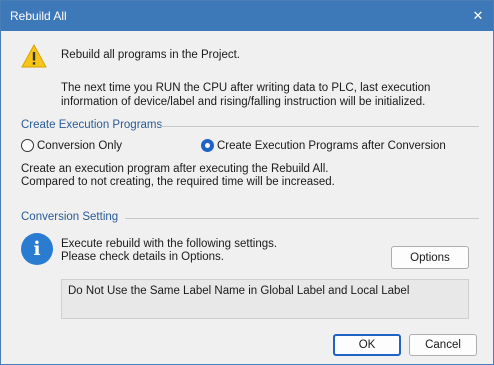 The height and width of the screenshot is (365, 494). What do you see at coordinates (38, 16) in the screenshot?
I see `window-title: Rebuild All` at bounding box center [38, 16].